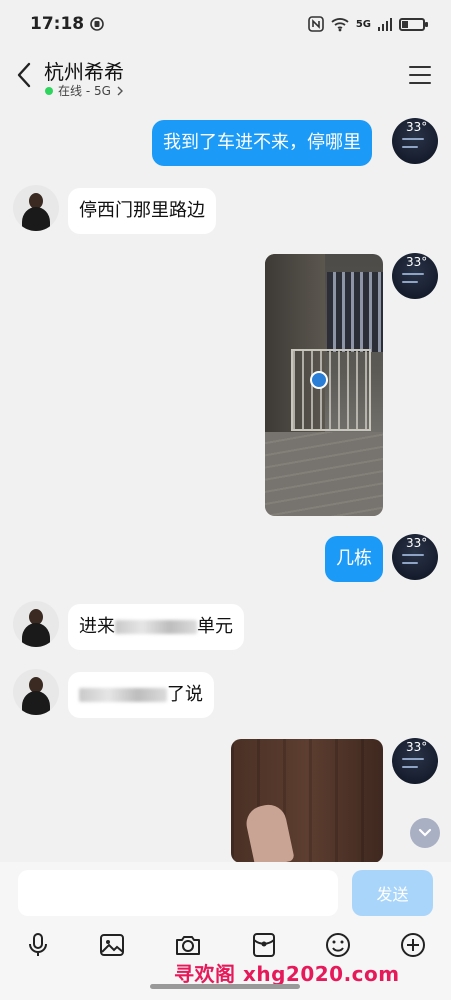  What do you see at coordinates (354, 559) in the screenshot?
I see `message-bubble-sent: 几栋` at bounding box center [354, 559].